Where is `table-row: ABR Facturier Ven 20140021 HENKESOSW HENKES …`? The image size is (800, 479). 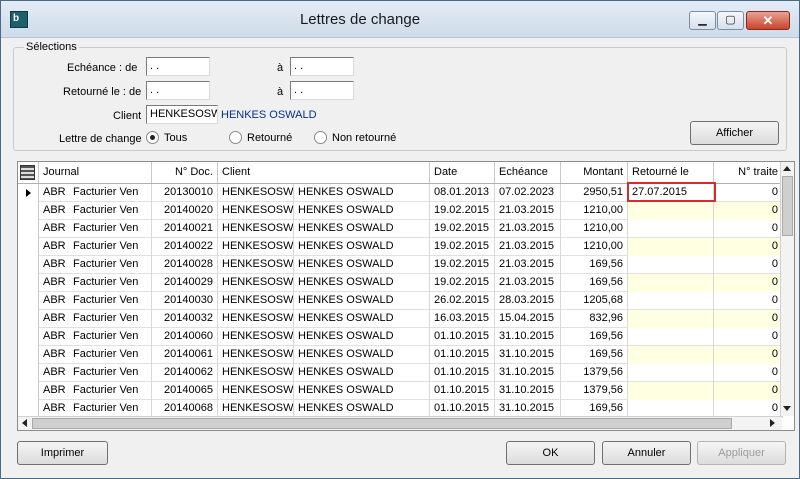 table-row: ABR Facturier Ven 20140021 HENKESOSW HENKES … is located at coordinates (400, 229).